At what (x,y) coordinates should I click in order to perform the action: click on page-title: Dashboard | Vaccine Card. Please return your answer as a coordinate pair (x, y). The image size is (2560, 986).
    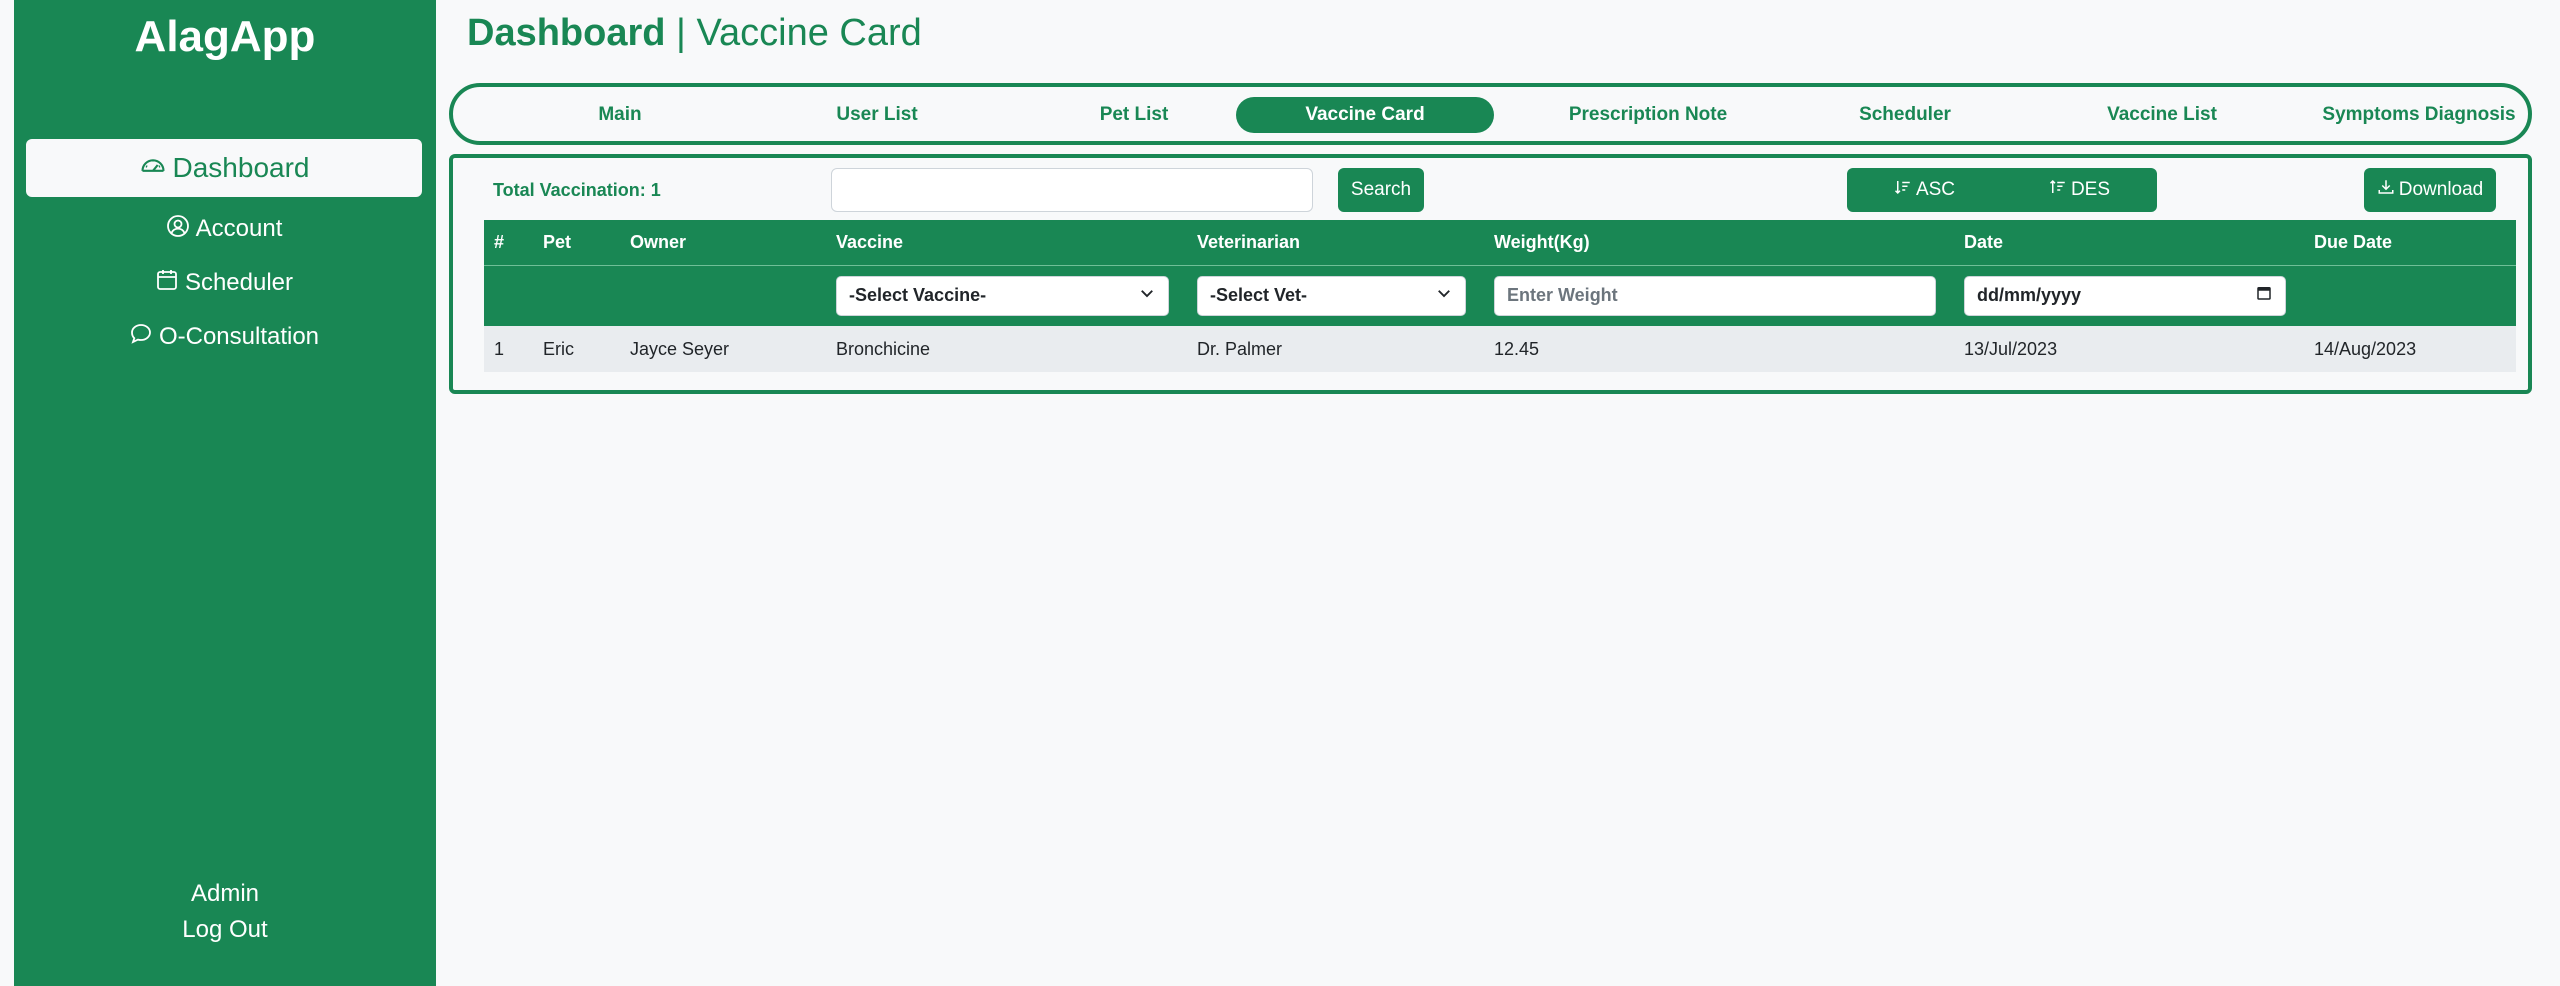
    Looking at the image, I should click on (694, 33).